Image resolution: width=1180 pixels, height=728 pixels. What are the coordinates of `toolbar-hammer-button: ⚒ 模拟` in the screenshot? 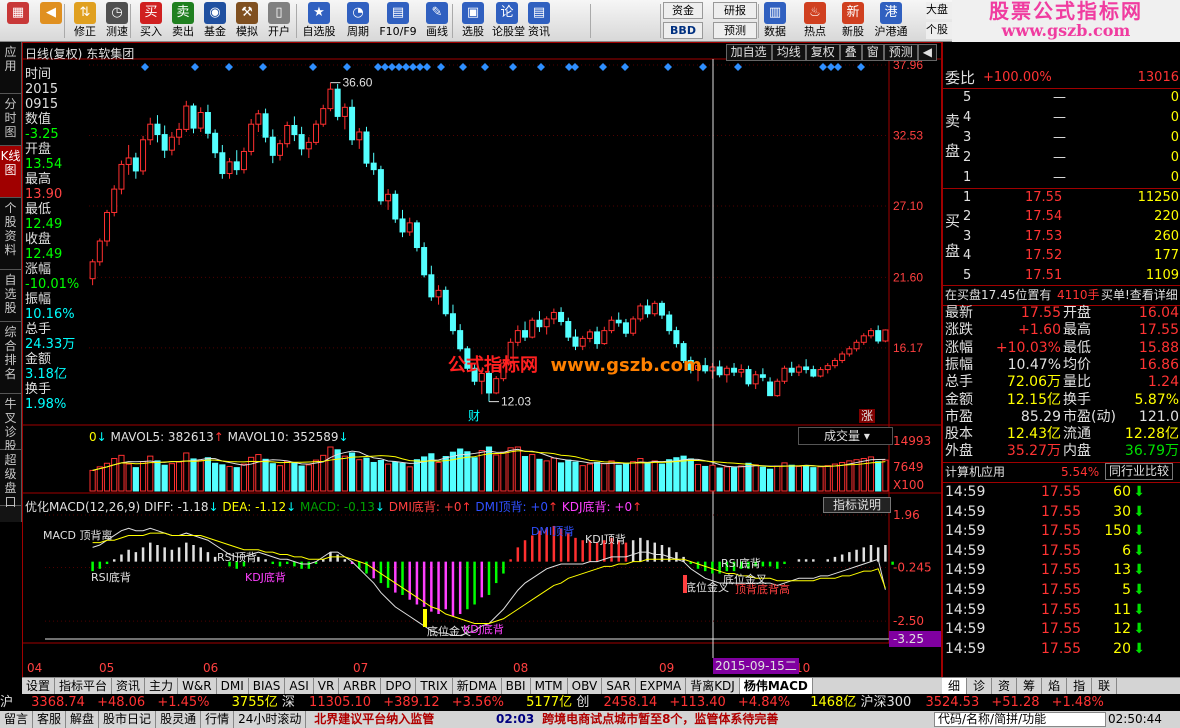 It's located at (247, 21).